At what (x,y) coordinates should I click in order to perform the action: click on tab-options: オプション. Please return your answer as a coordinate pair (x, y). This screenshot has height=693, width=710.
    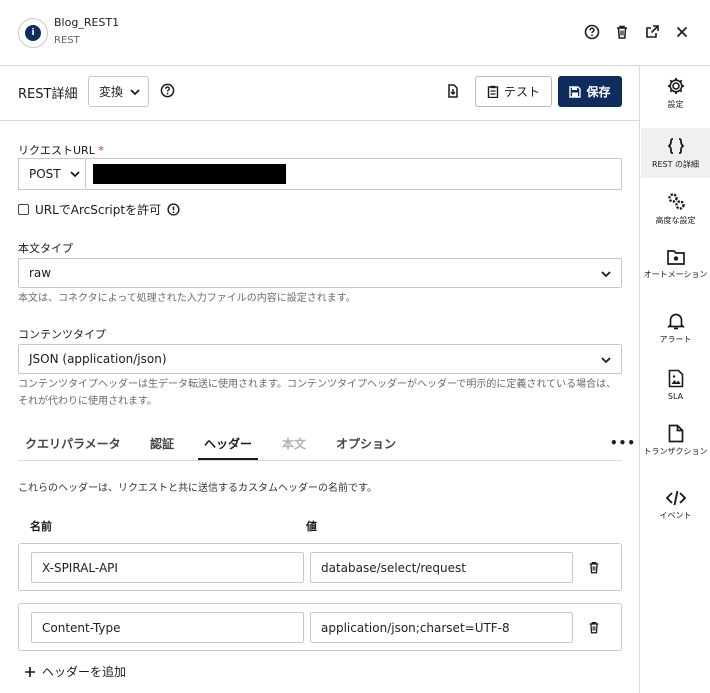
    Looking at the image, I should click on (366, 443).